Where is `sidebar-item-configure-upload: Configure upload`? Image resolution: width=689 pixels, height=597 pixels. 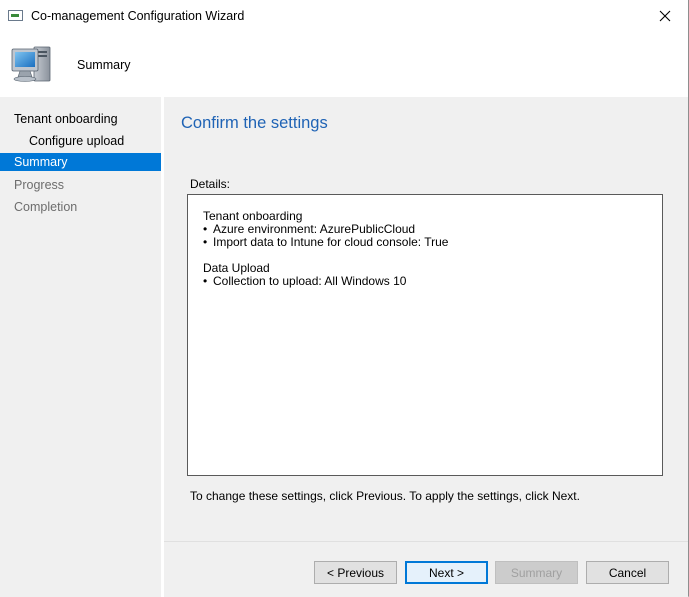
sidebar-item-configure-upload: Configure upload is located at coordinates (77, 141).